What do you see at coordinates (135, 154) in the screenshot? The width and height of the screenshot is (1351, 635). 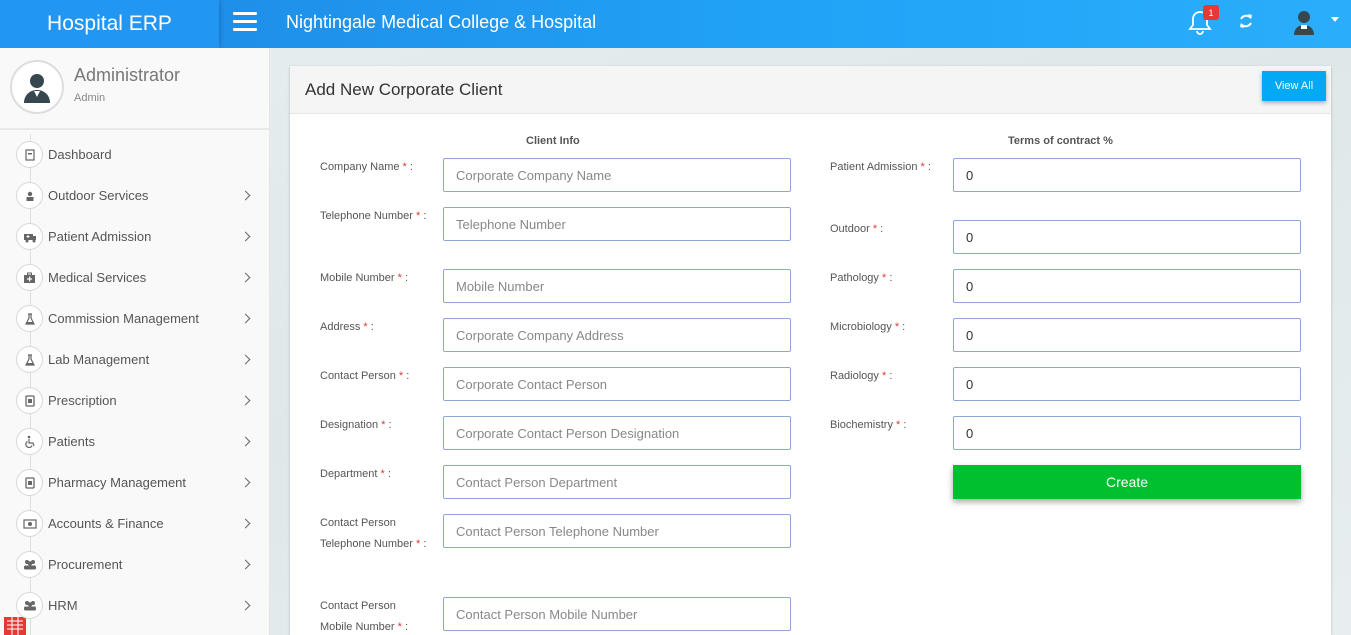 I see `sidebar-item-dashboard: Dashboard` at bounding box center [135, 154].